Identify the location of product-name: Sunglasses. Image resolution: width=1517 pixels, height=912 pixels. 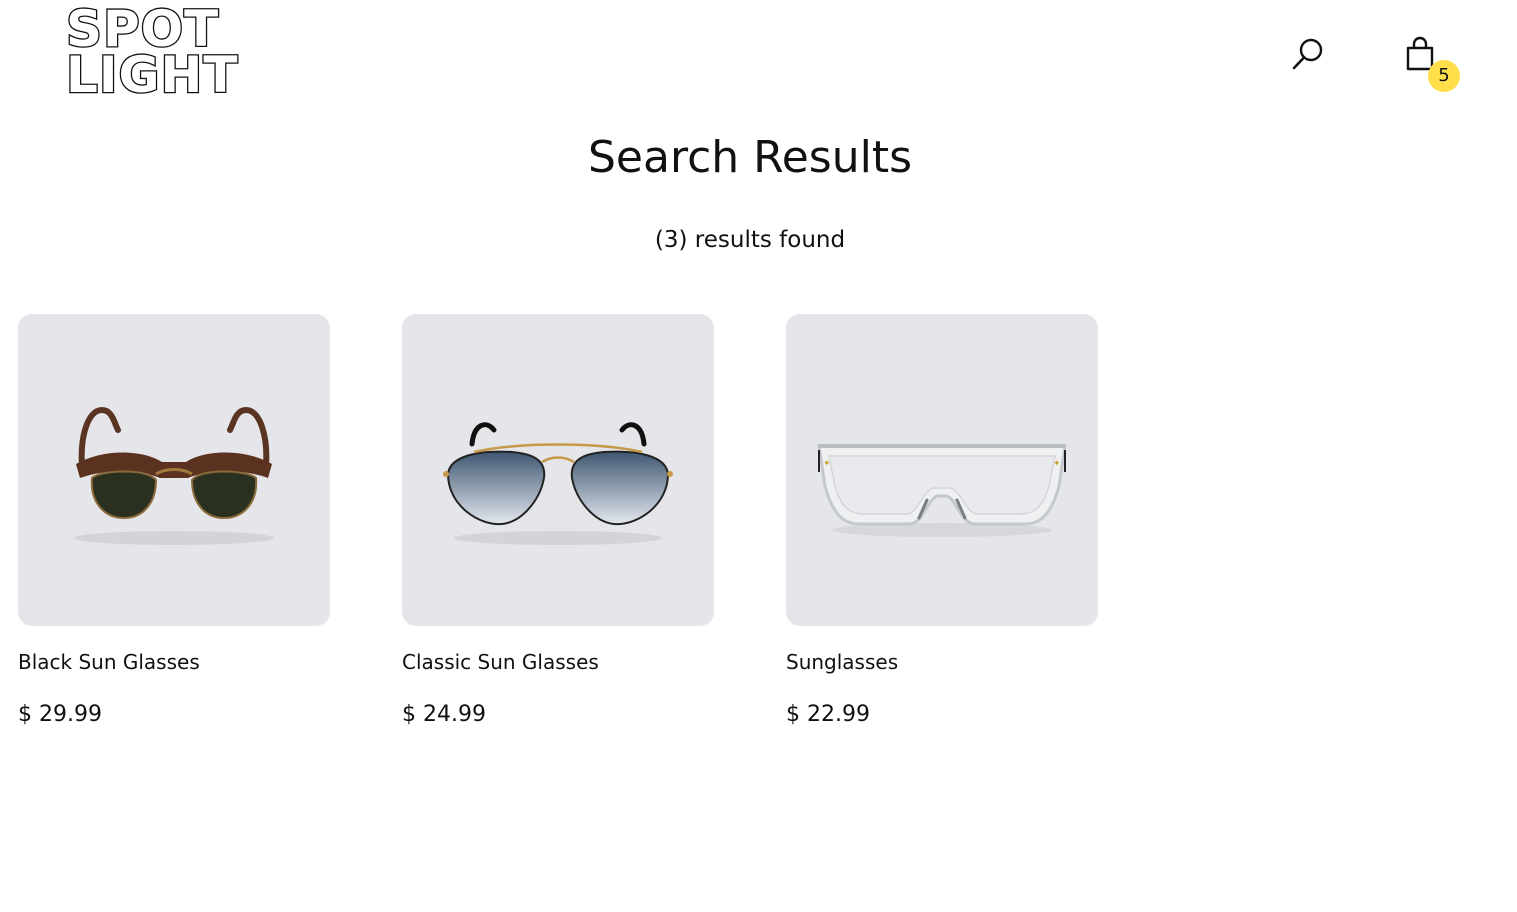
(842, 662).